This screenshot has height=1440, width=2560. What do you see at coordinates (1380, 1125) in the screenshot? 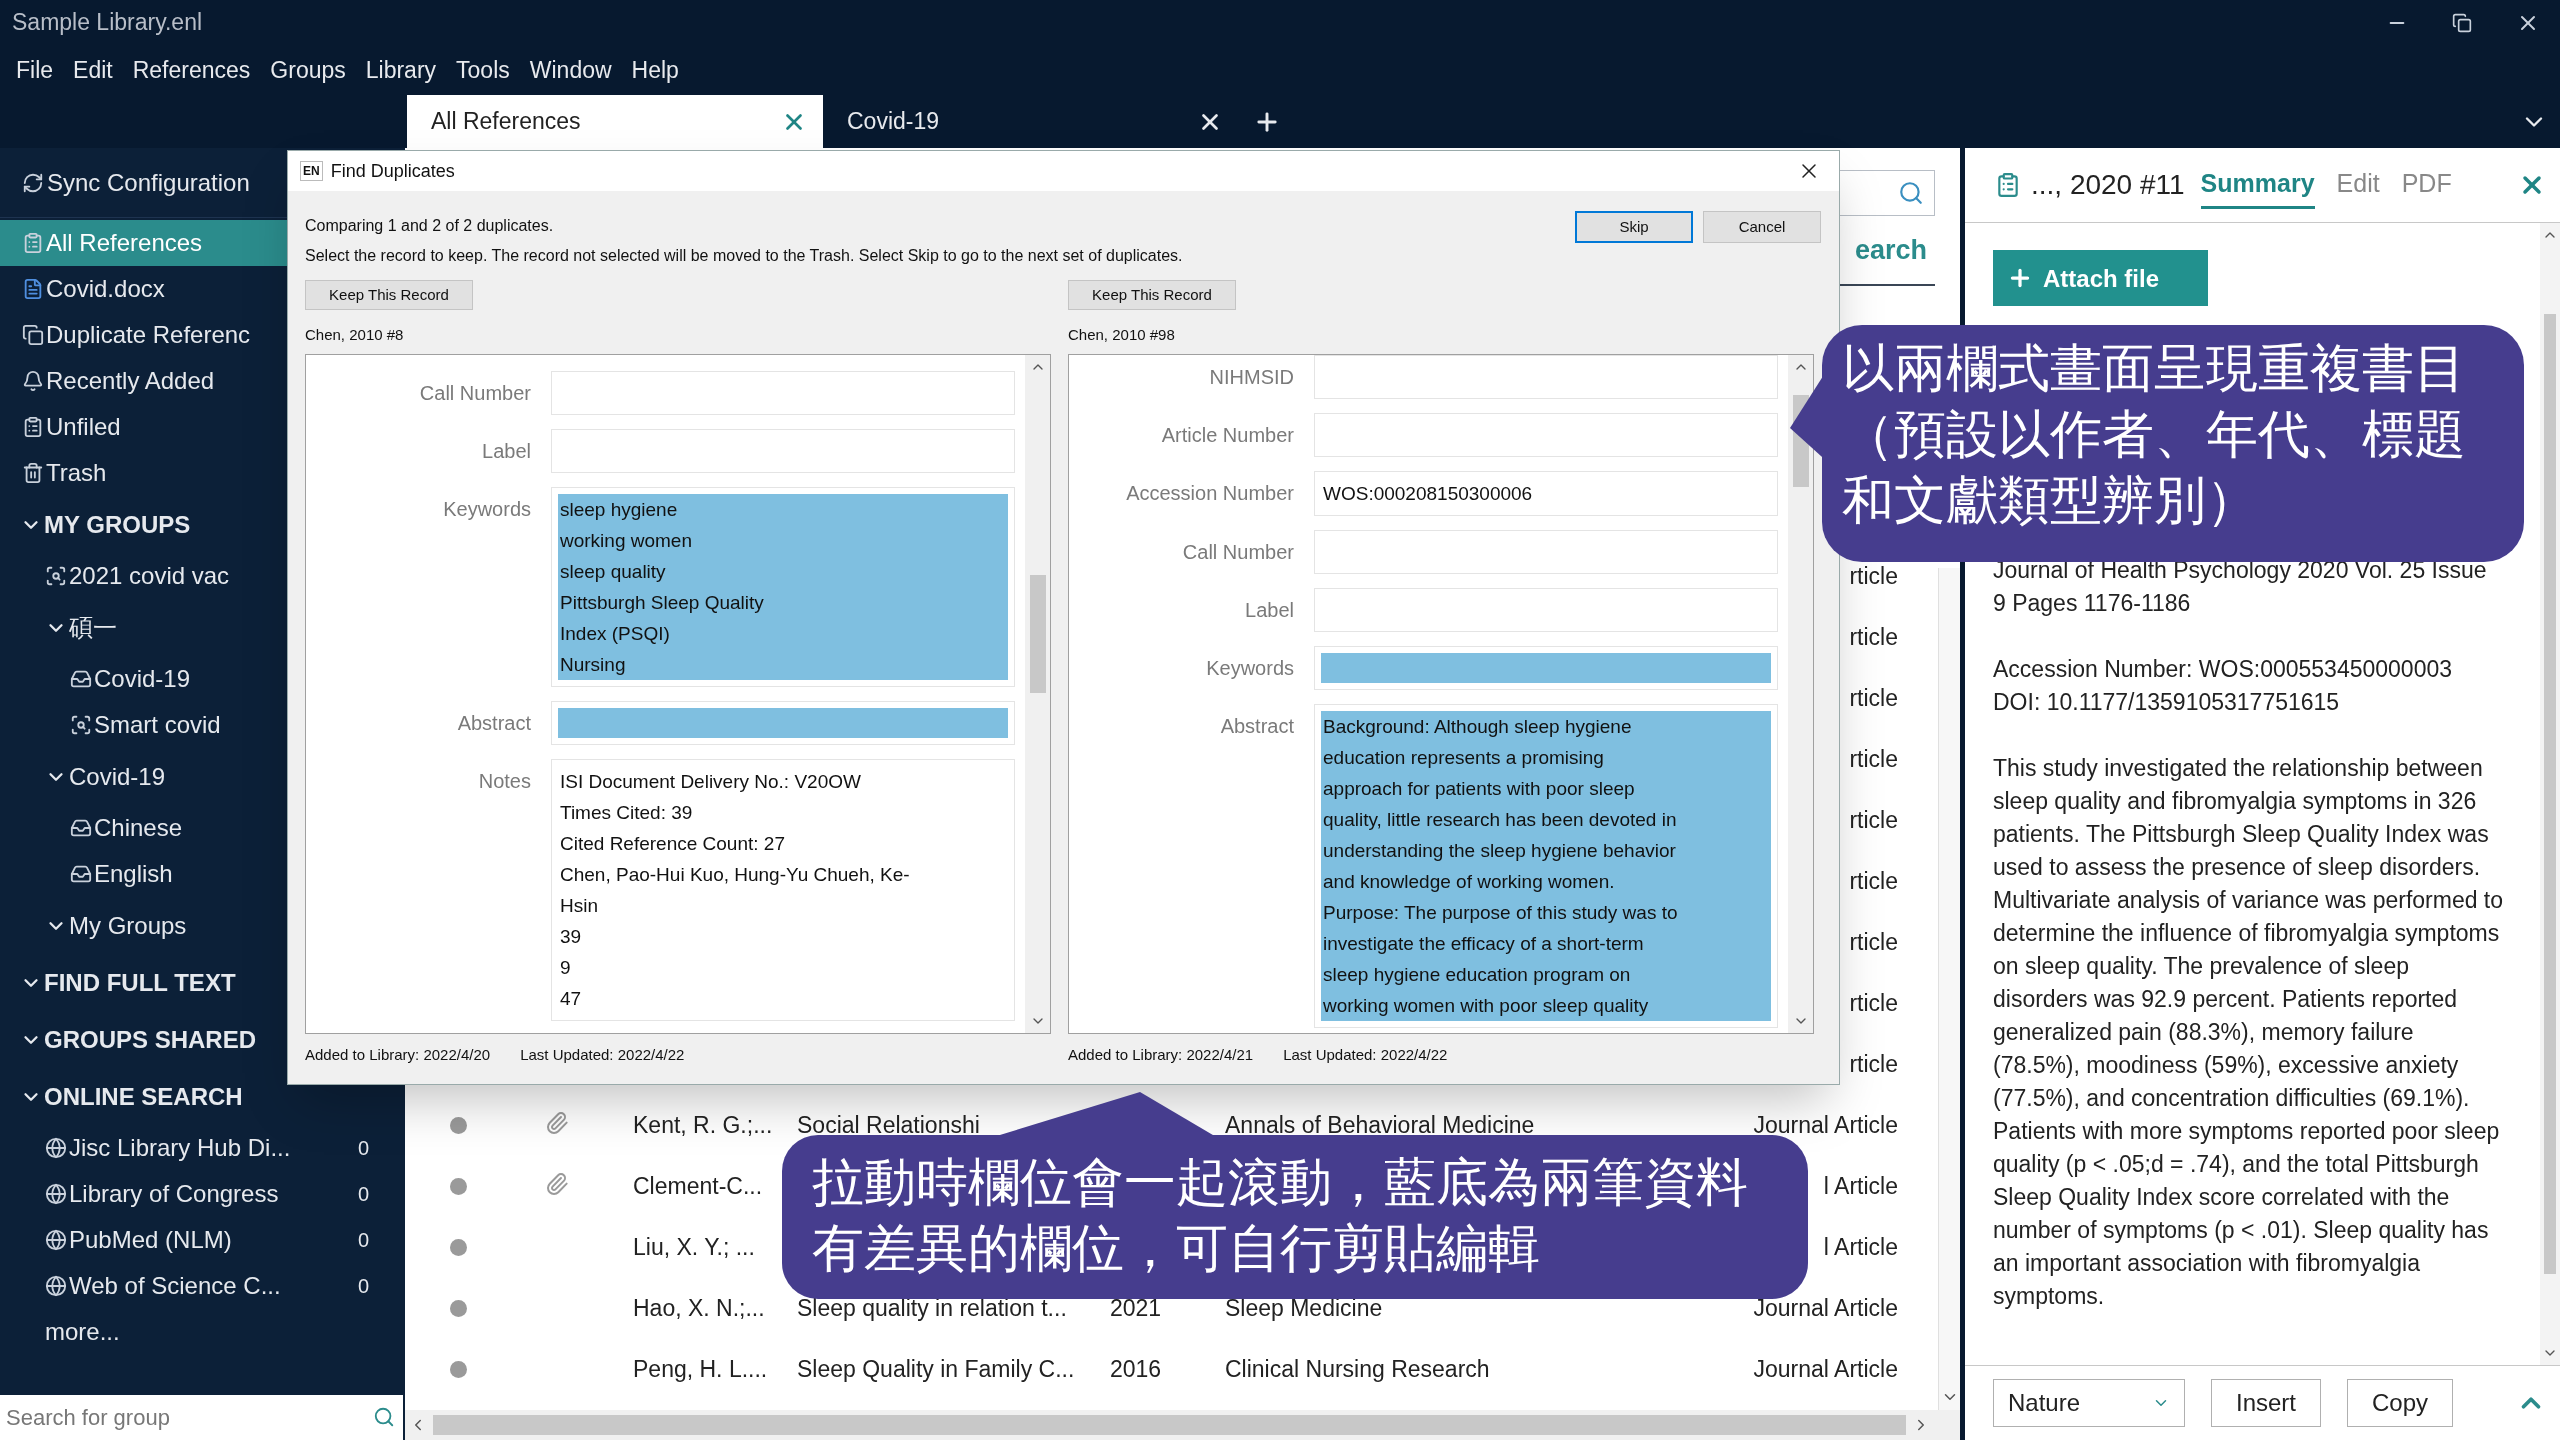
I see `journal-cell: Annals of Behavioral Medicine` at bounding box center [1380, 1125].